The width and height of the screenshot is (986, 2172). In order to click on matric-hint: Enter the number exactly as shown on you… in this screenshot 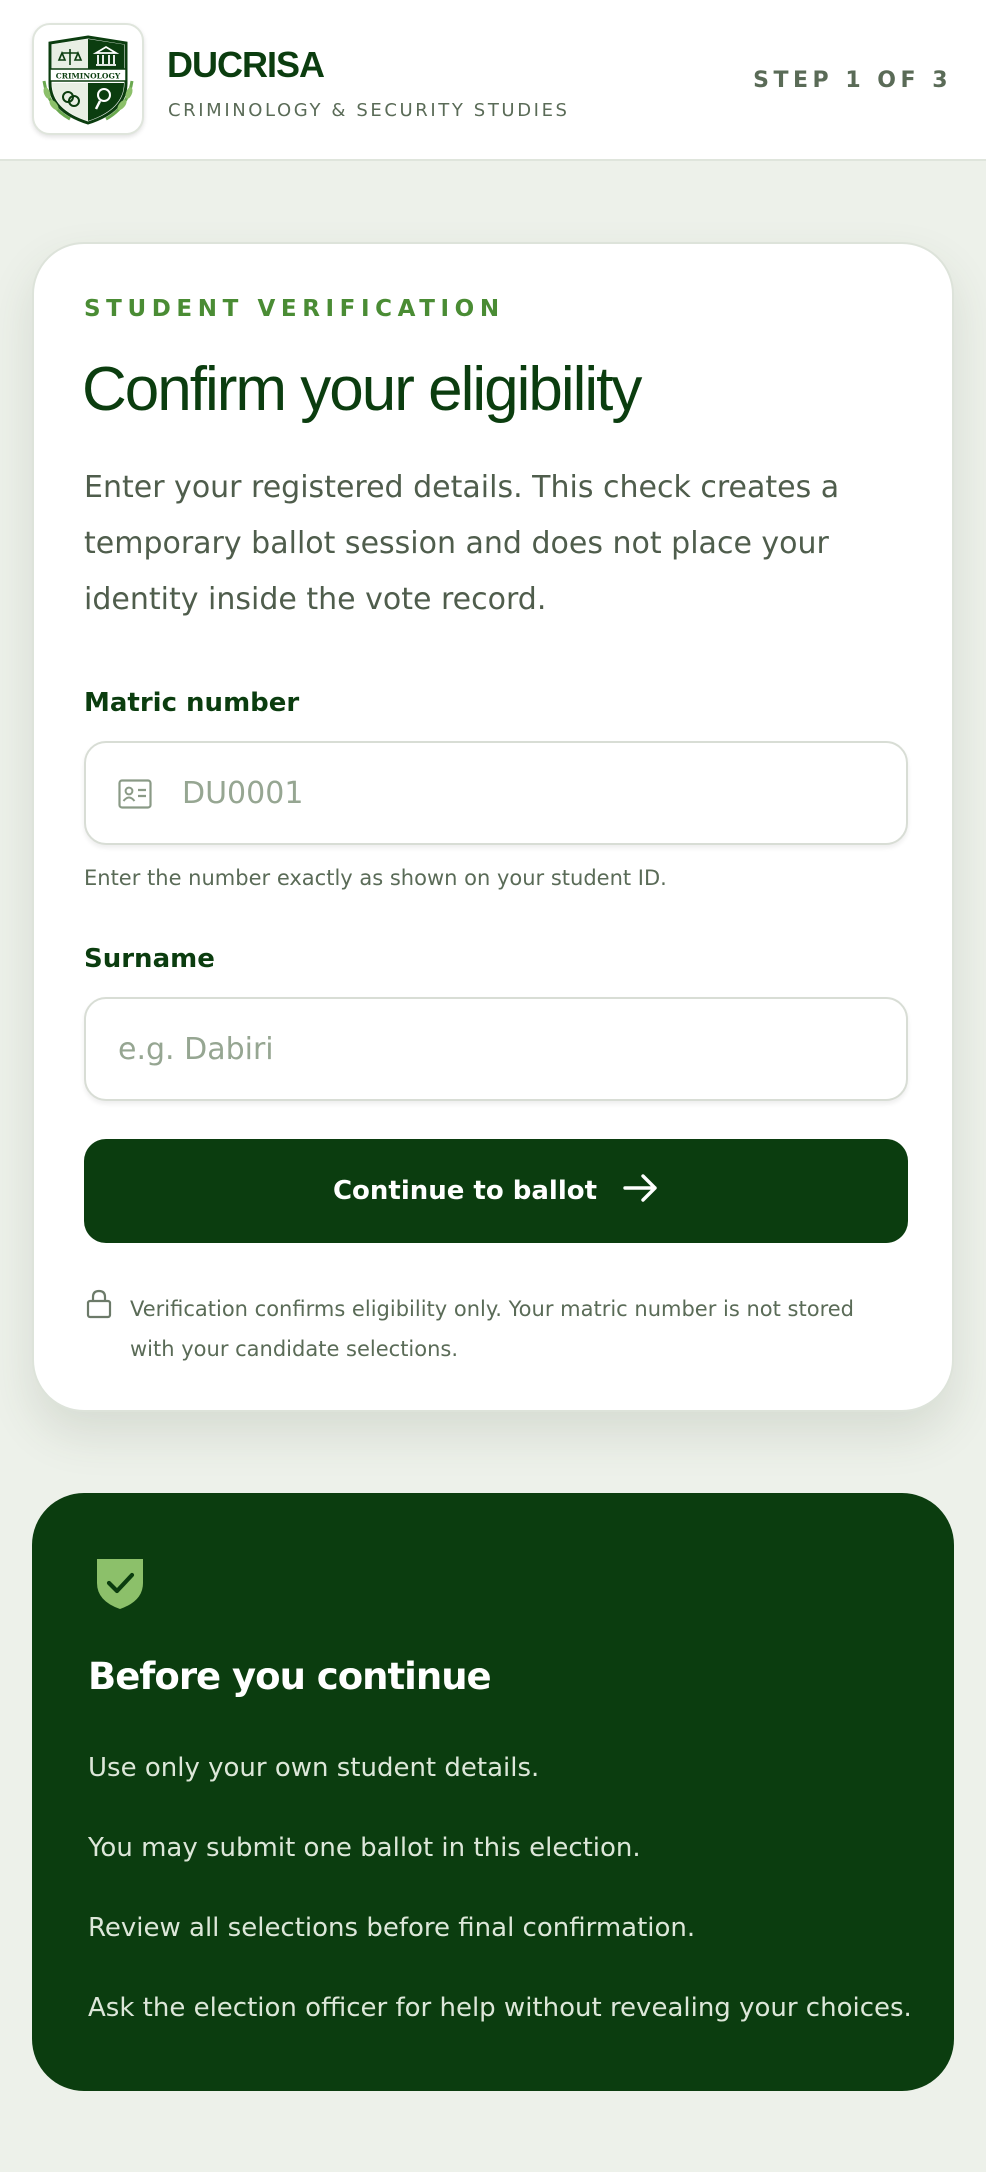, I will do `click(375, 878)`.